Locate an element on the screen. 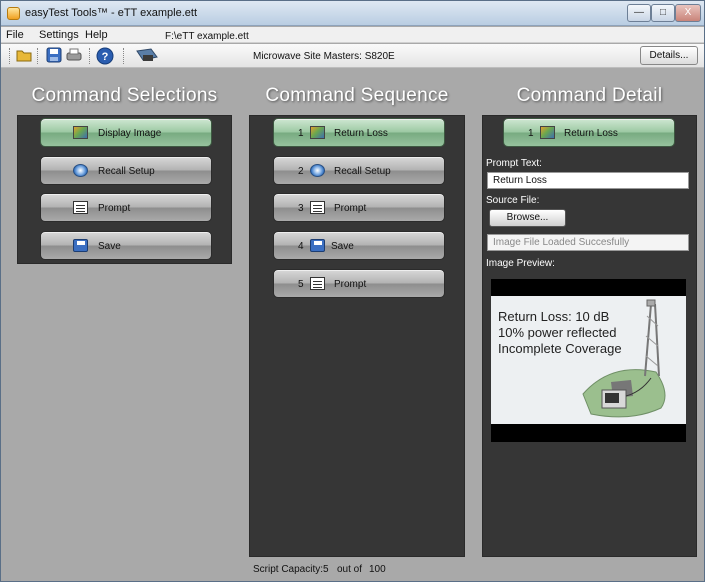  app-logo-icon is located at coordinates (13, 13).